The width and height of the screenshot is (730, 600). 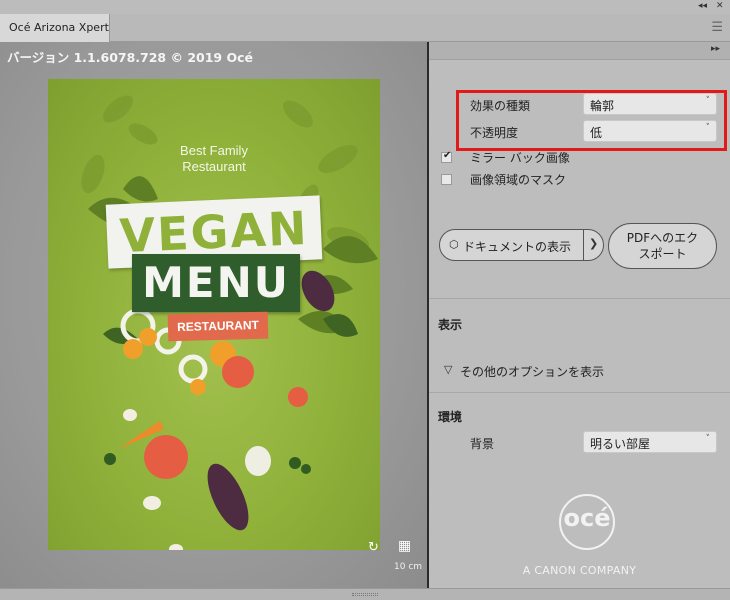 I want to click on tab-bar: Océ Arizona Xpert ☰, so click(x=365, y=28).